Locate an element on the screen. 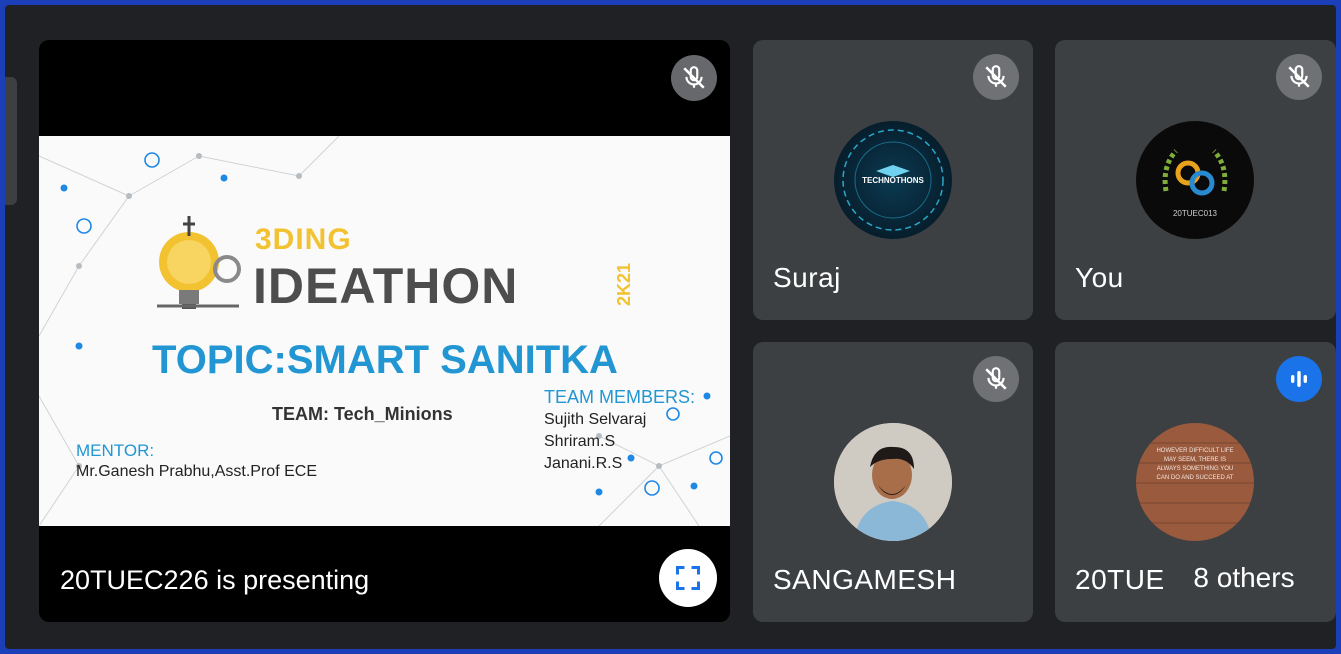 Image resolution: width=1341 pixels, height=654 pixels. participant-name: SANGAMESH is located at coordinates (865, 579).